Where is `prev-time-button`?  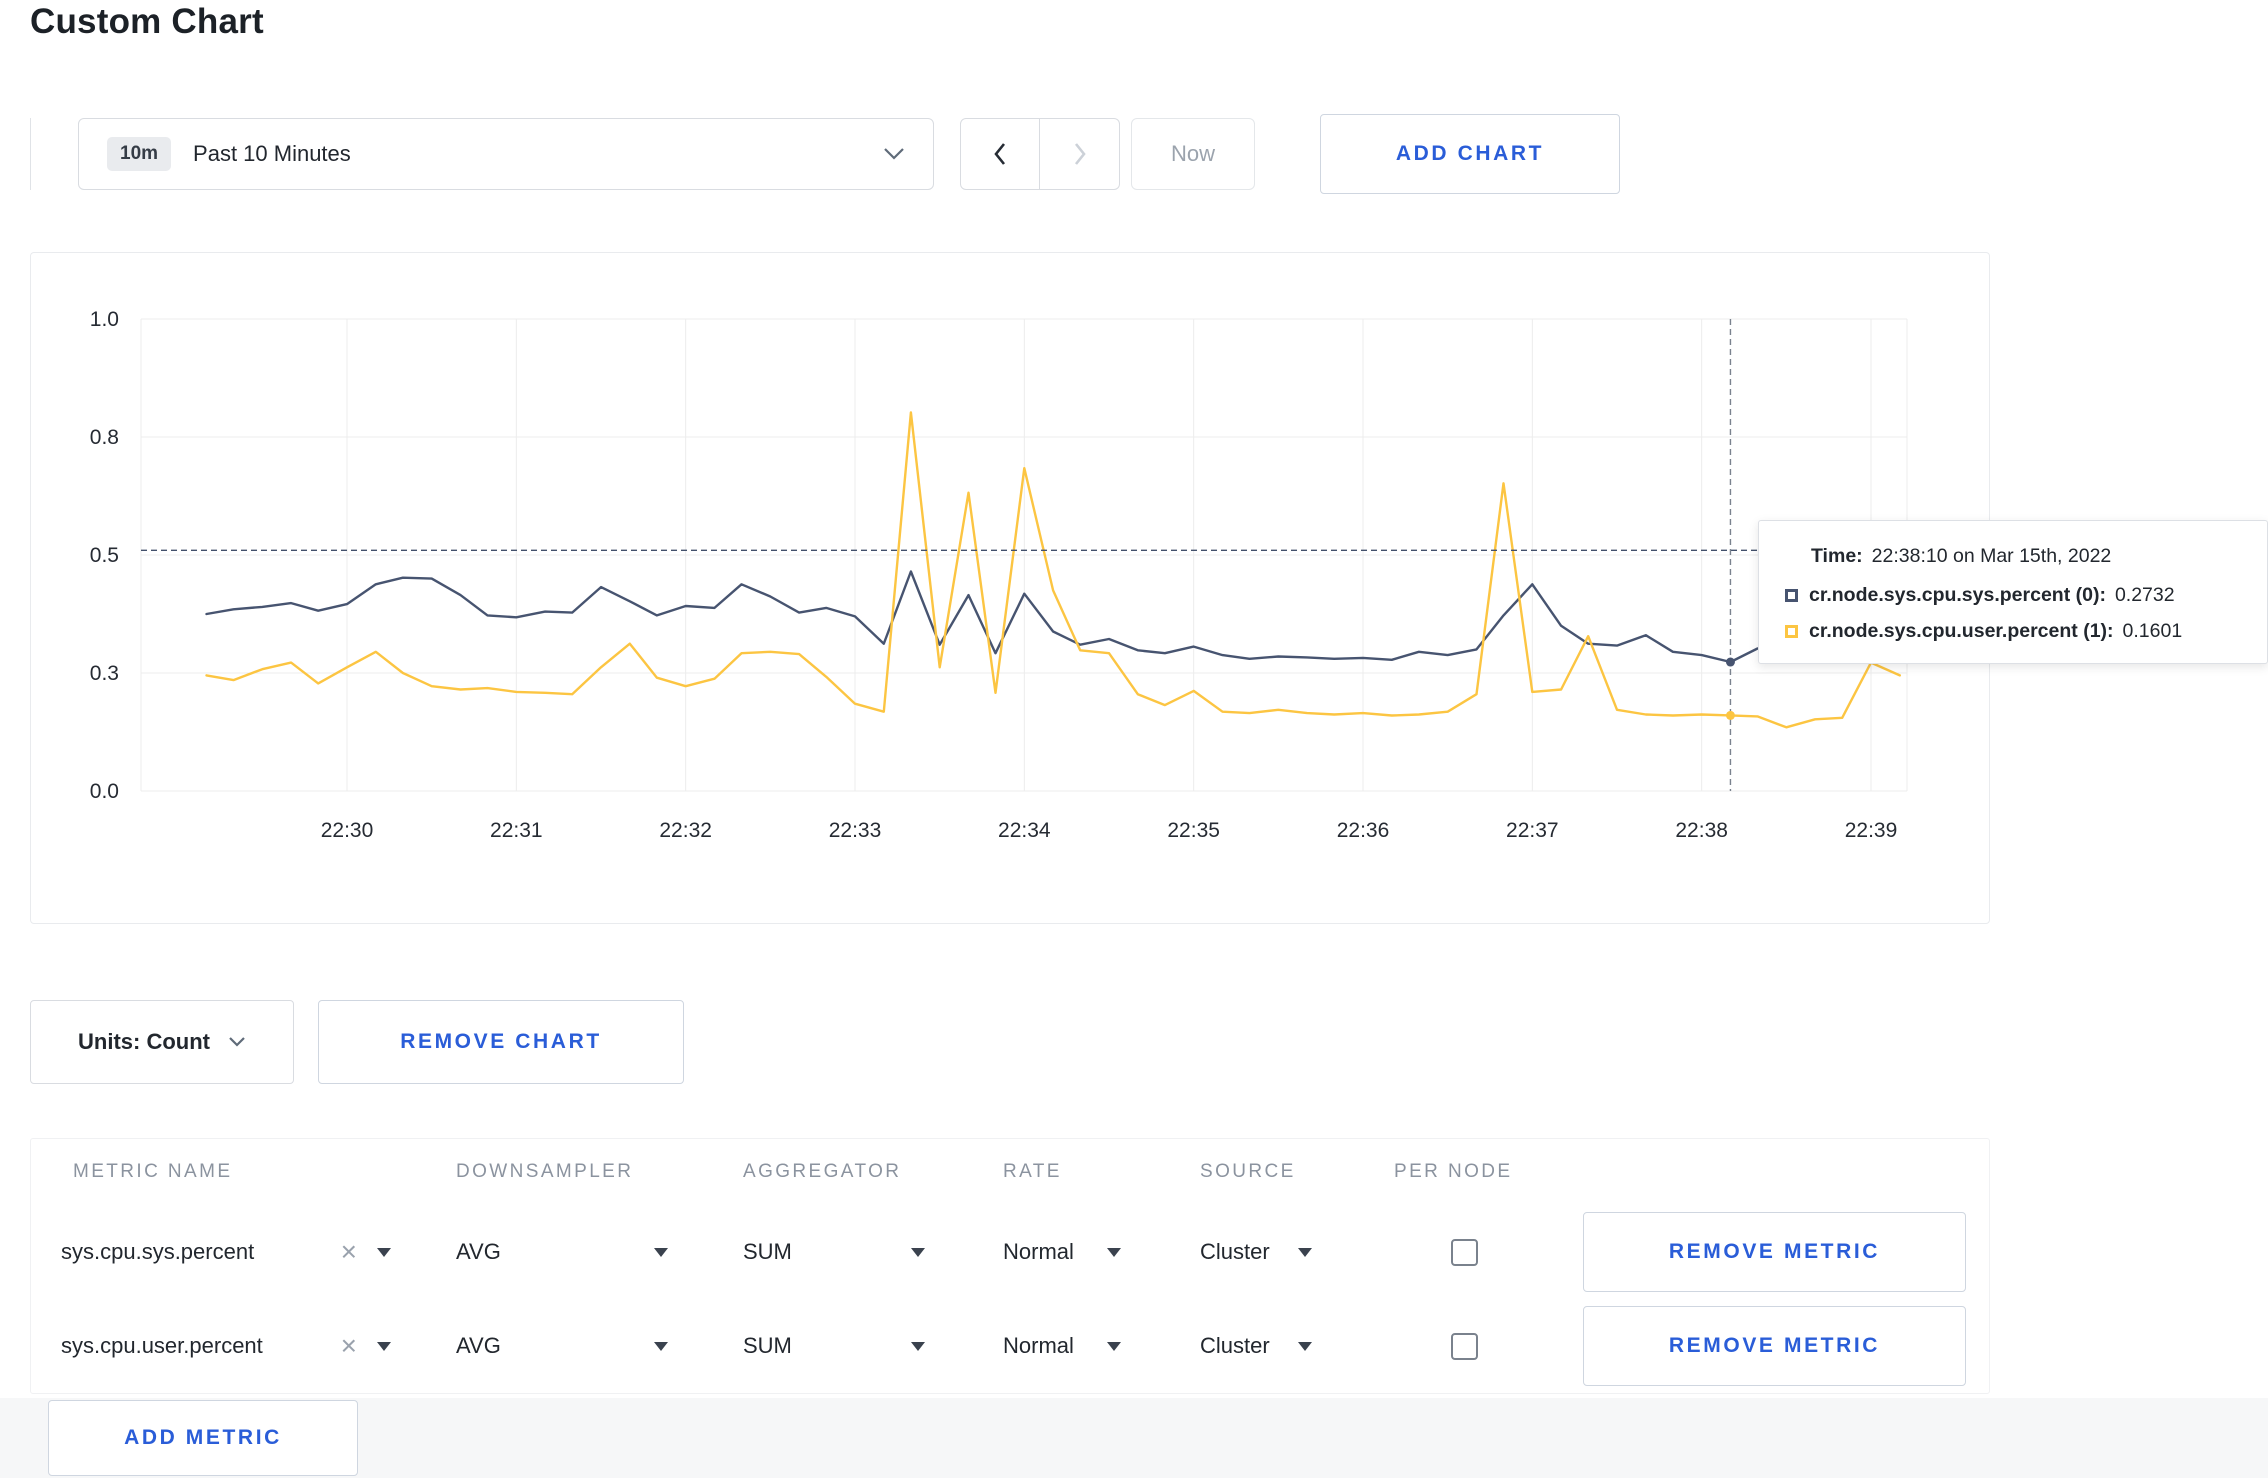
prev-time-button is located at coordinates (1000, 154).